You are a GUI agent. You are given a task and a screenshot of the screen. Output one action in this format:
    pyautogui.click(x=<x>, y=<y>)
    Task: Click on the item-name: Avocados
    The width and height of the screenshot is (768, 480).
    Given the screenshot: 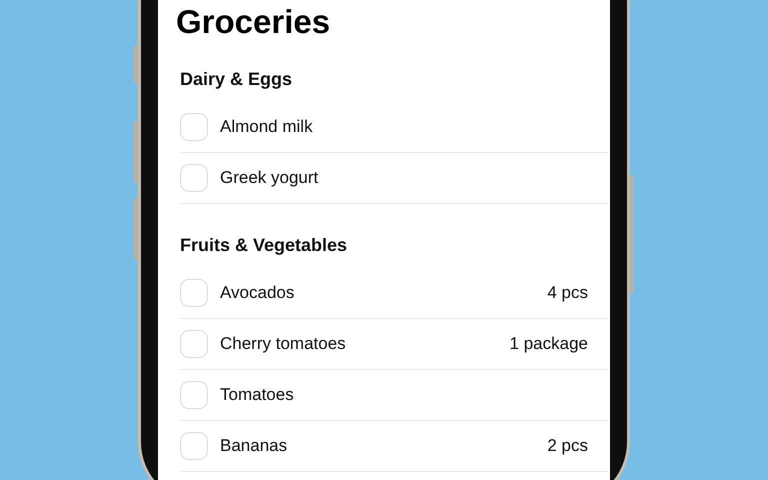 What is the action you would take?
    pyautogui.click(x=257, y=293)
    